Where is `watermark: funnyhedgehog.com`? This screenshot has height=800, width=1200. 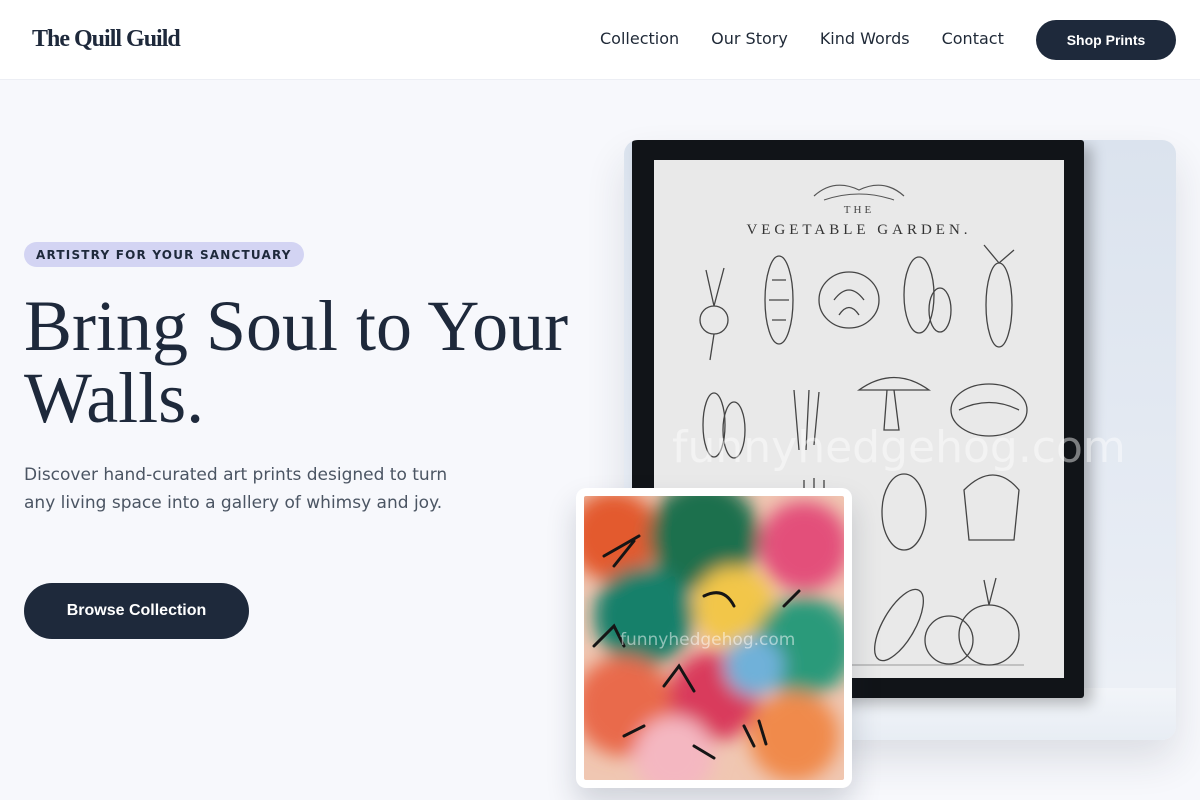 watermark: funnyhedgehog.com is located at coordinates (899, 447).